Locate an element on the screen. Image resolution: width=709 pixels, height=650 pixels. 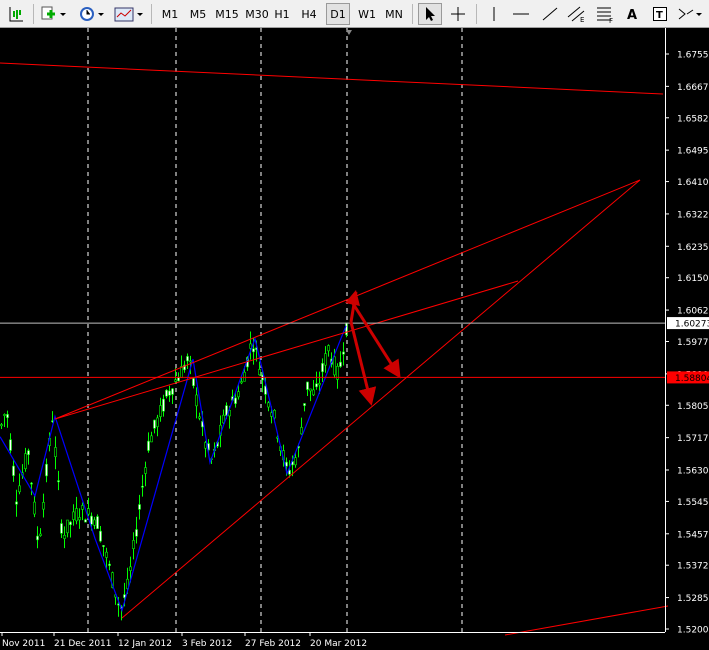
trendline-icon is located at coordinates (550, 14).